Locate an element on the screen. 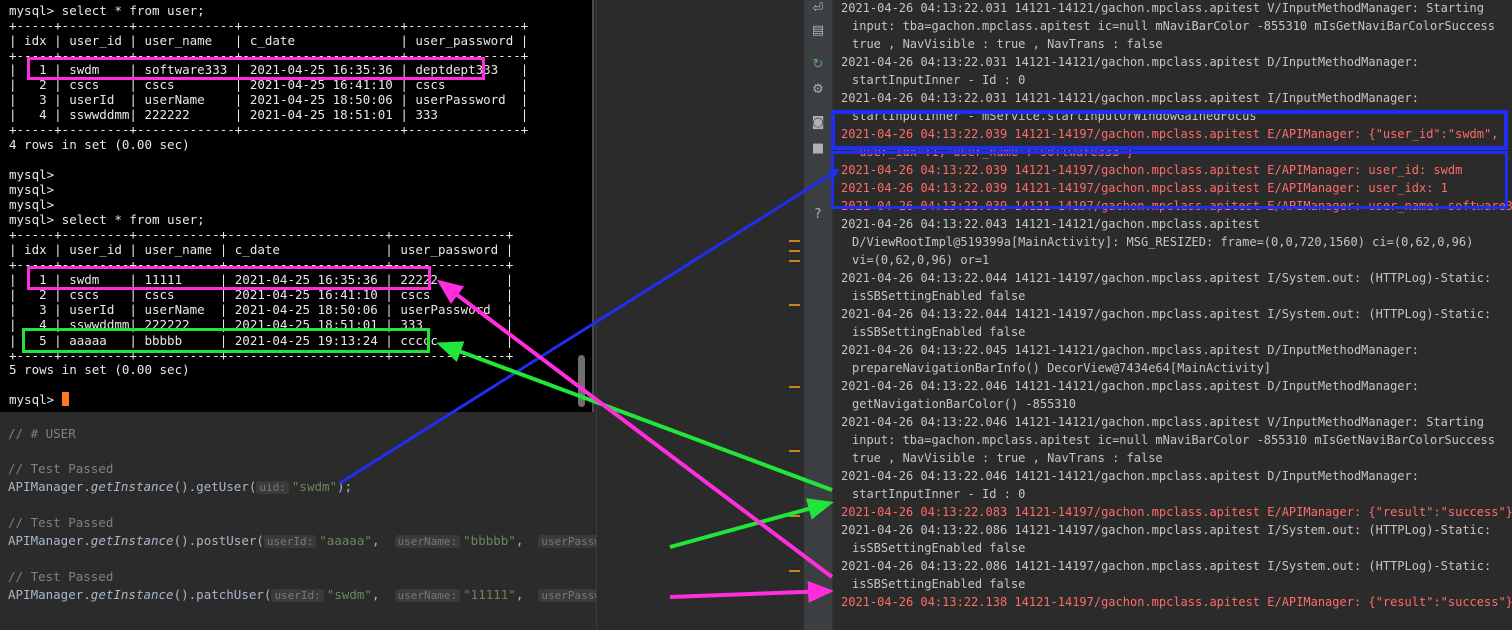  code-call: ().postUser( is located at coordinates (218, 540).